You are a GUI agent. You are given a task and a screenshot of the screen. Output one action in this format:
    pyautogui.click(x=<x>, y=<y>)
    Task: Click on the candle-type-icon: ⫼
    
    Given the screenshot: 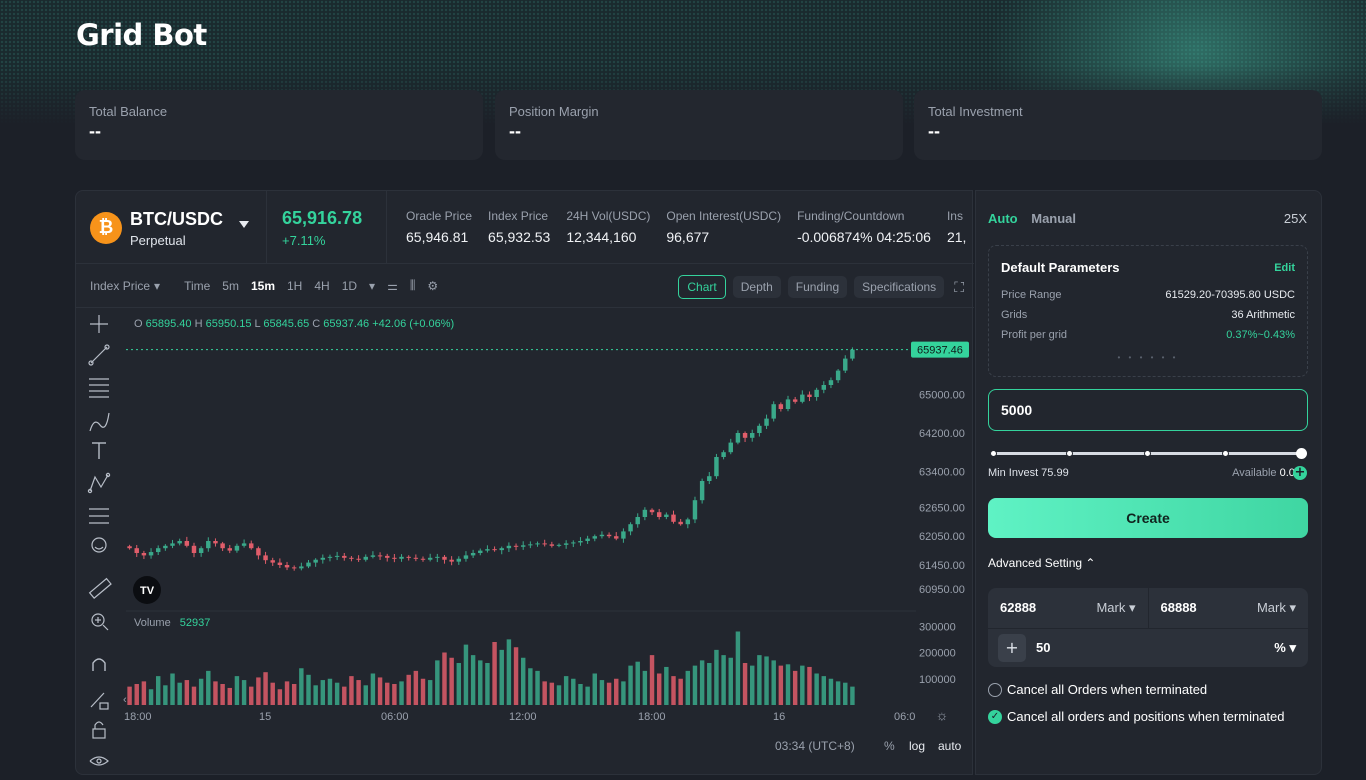 What is the action you would take?
    pyautogui.click(x=413, y=285)
    